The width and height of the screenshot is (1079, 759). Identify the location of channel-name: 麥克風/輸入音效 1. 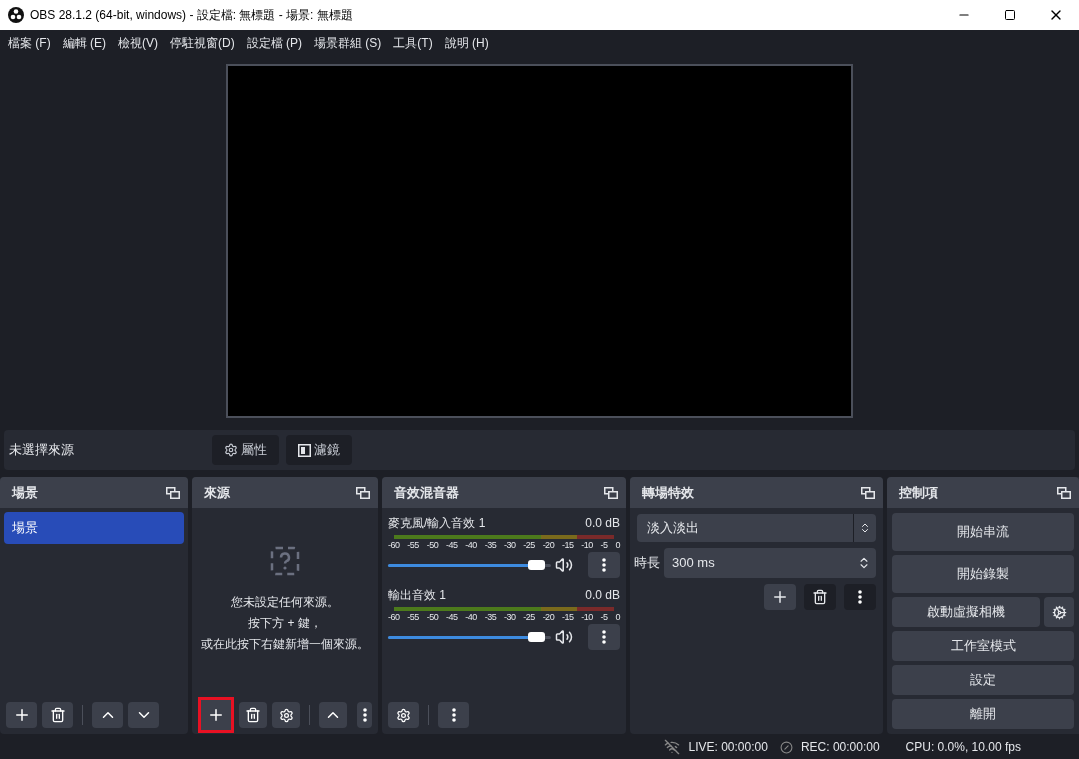
(437, 523).